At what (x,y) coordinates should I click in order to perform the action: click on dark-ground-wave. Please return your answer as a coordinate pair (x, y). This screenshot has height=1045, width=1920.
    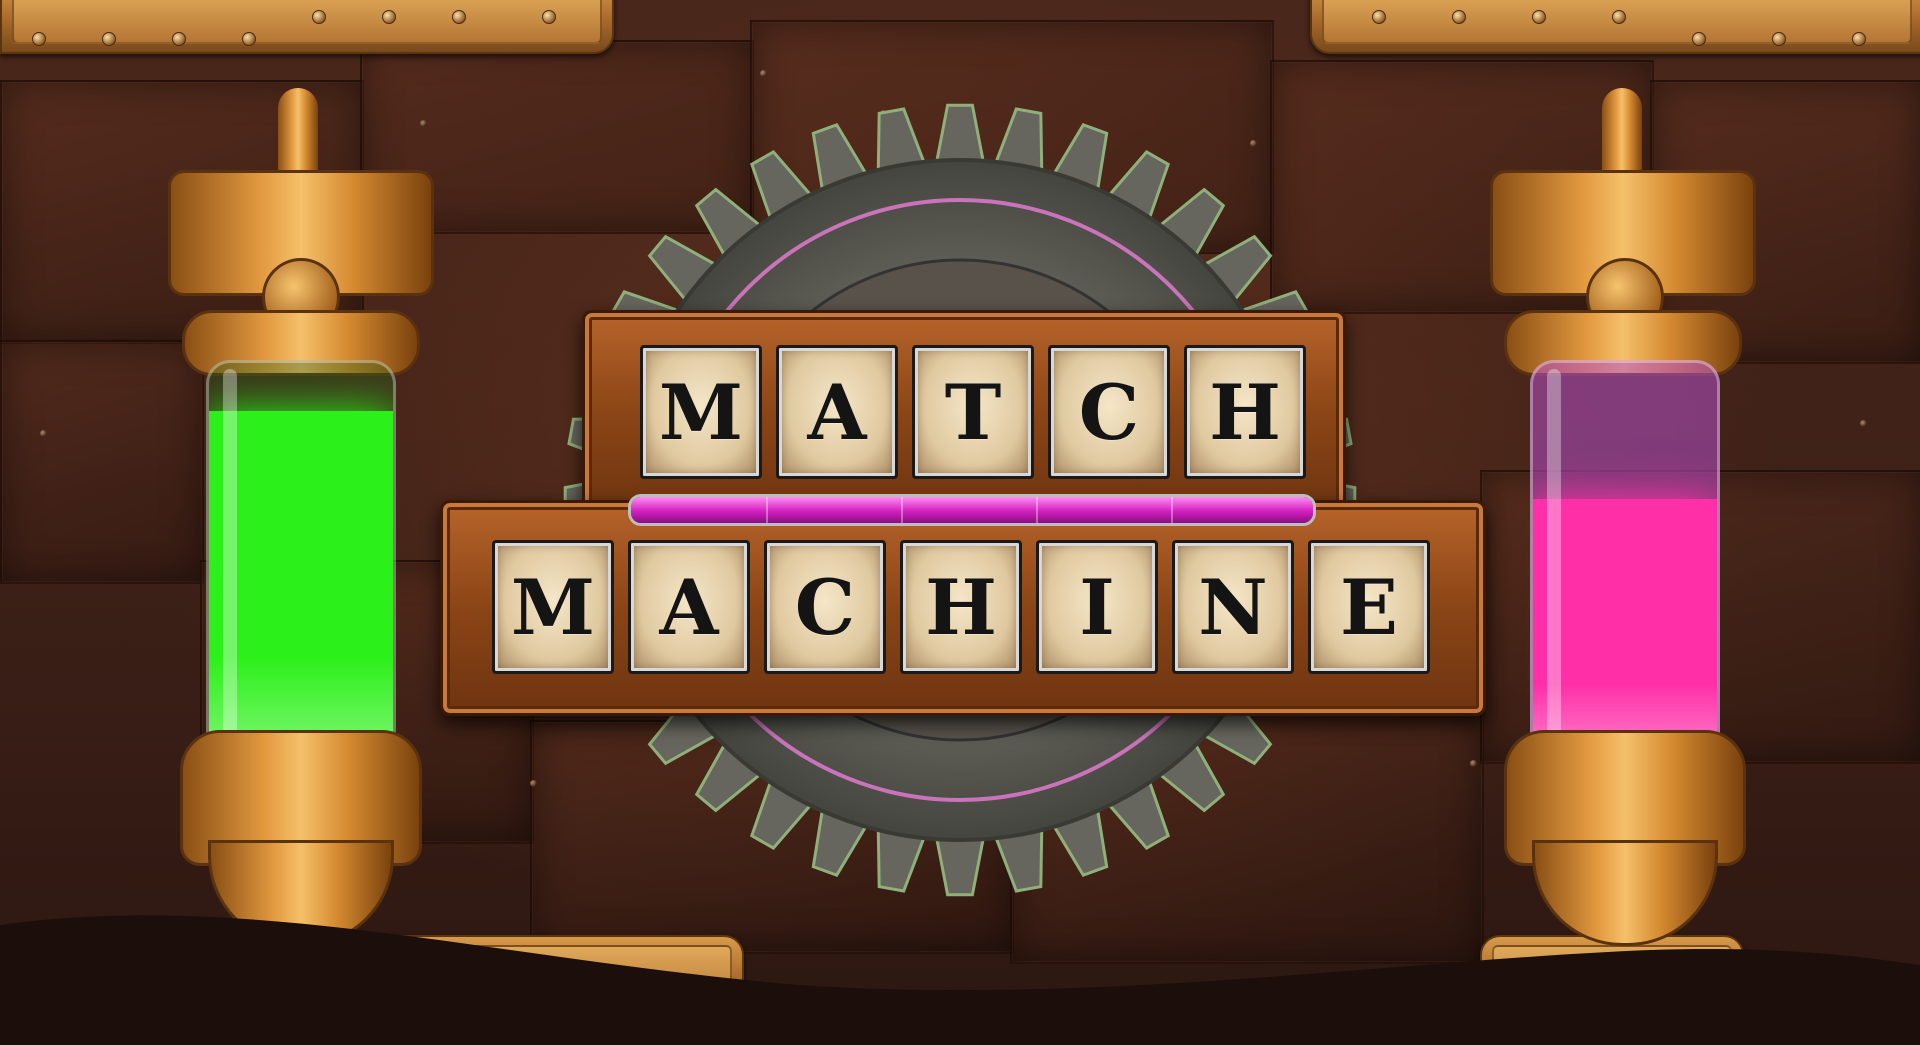
    Looking at the image, I should click on (960, 980).